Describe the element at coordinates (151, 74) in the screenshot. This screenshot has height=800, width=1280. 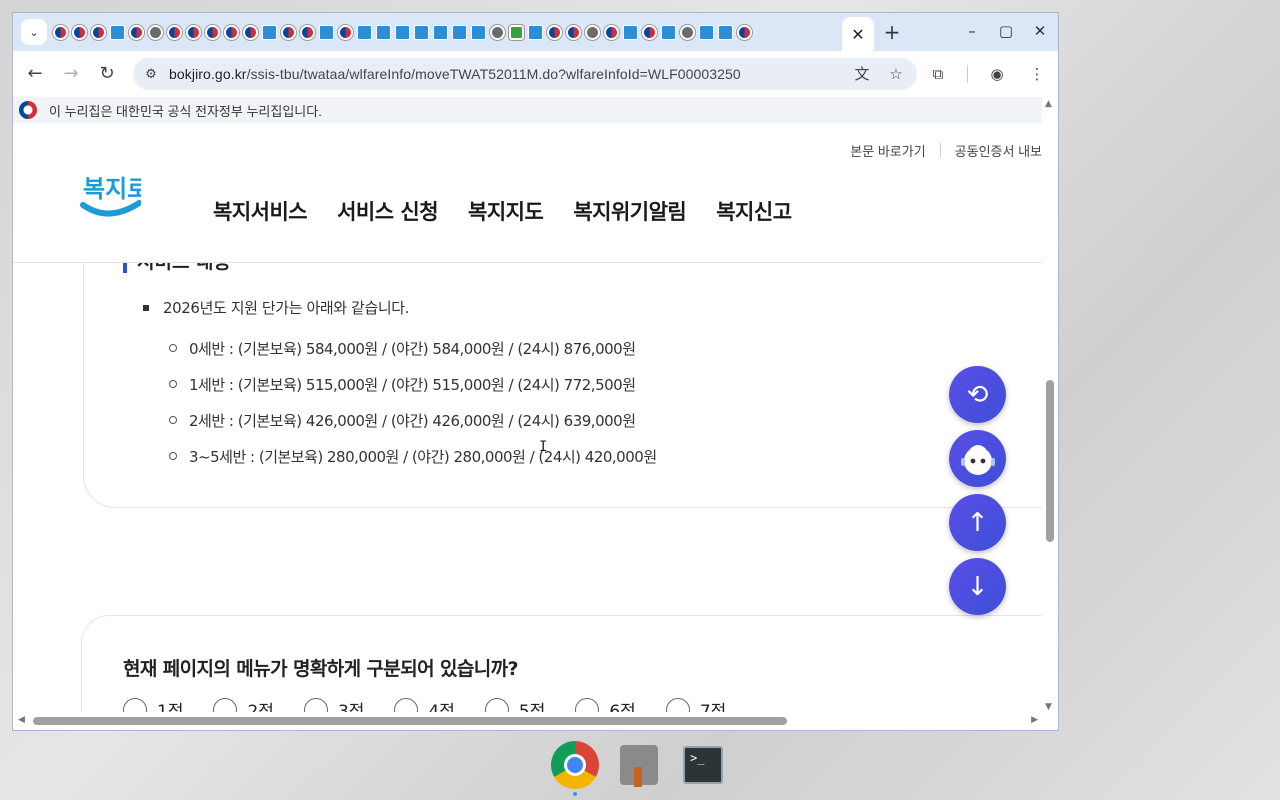
I see `site-info-icon: ⚙` at that location.